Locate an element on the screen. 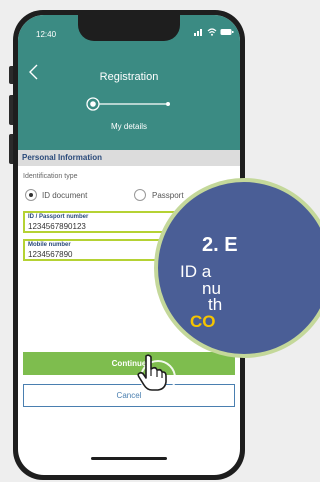 This screenshot has height=482, width=320. status-icons is located at coordinates (214, 32).